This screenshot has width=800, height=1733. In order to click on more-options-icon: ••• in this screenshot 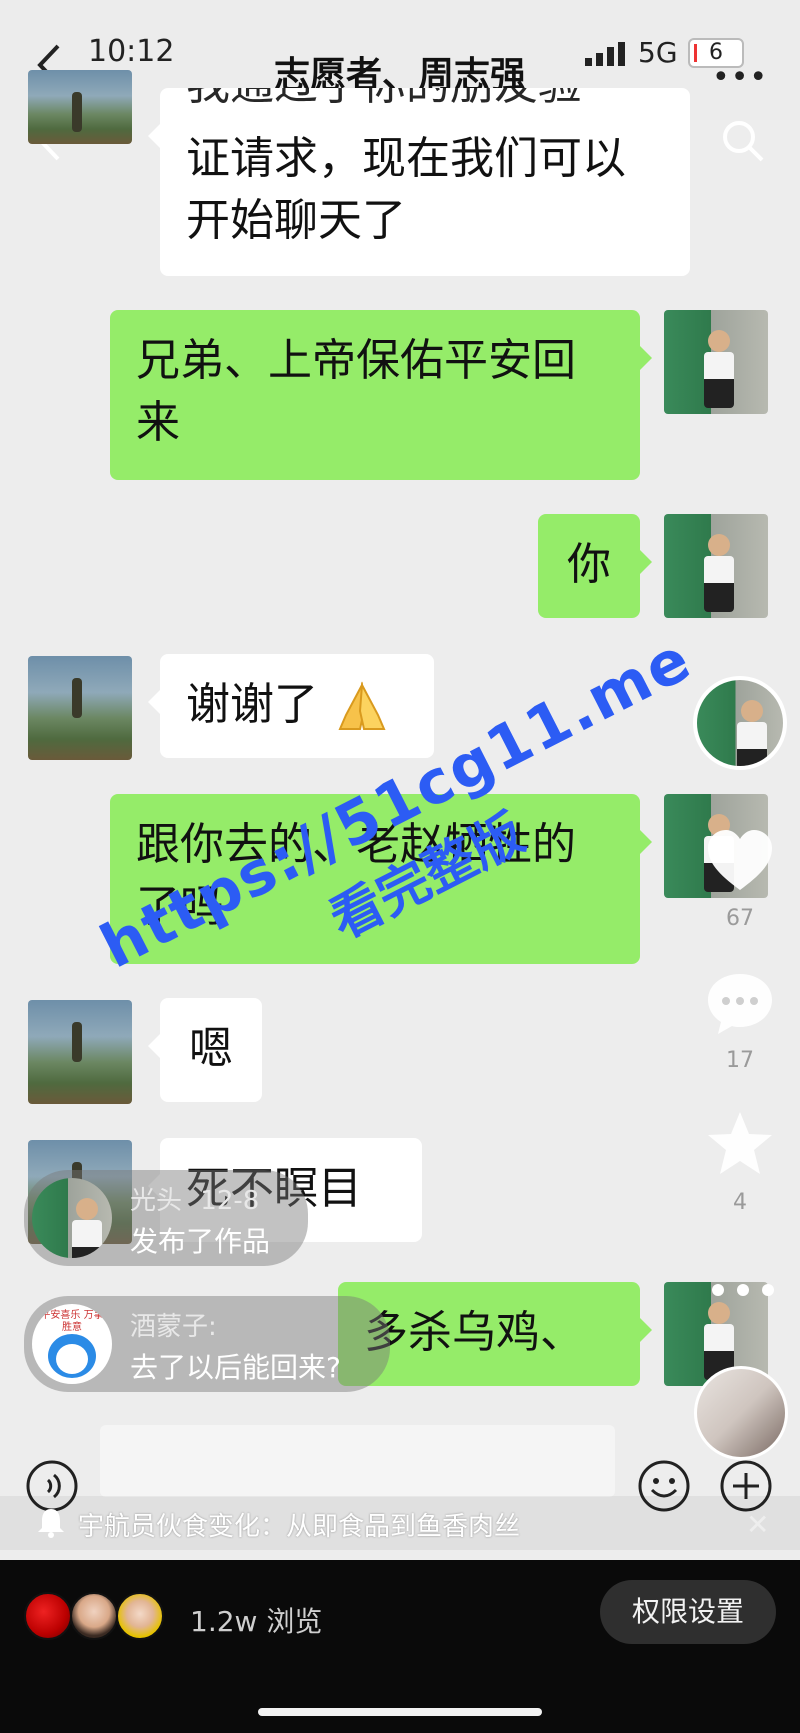, I will do `click(740, 77)`.